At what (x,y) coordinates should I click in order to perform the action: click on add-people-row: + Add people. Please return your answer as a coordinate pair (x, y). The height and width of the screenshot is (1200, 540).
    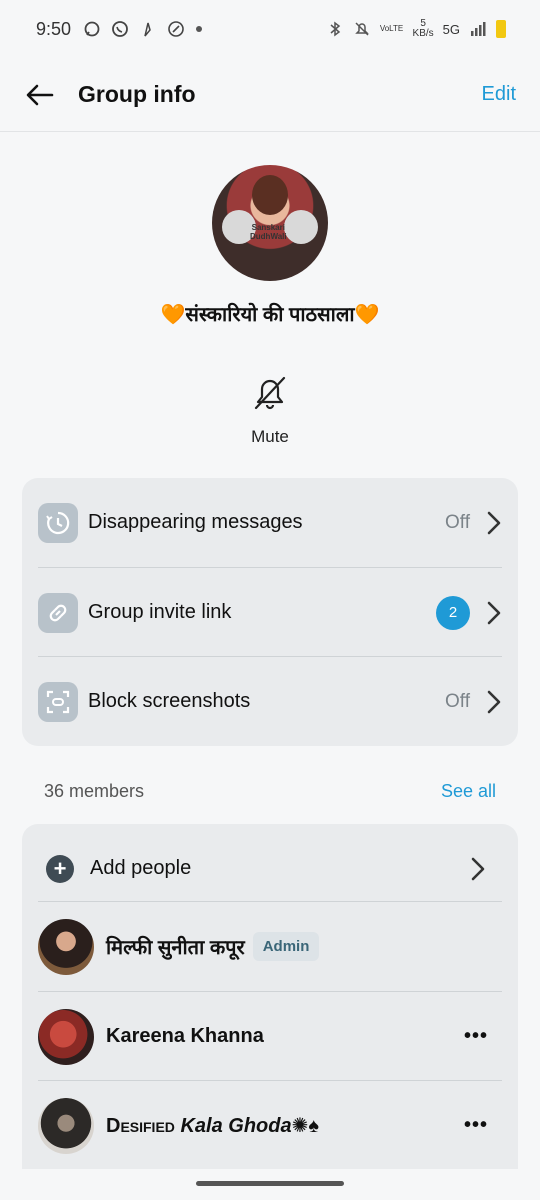
    Looking at the image, I should click on (270, 868).